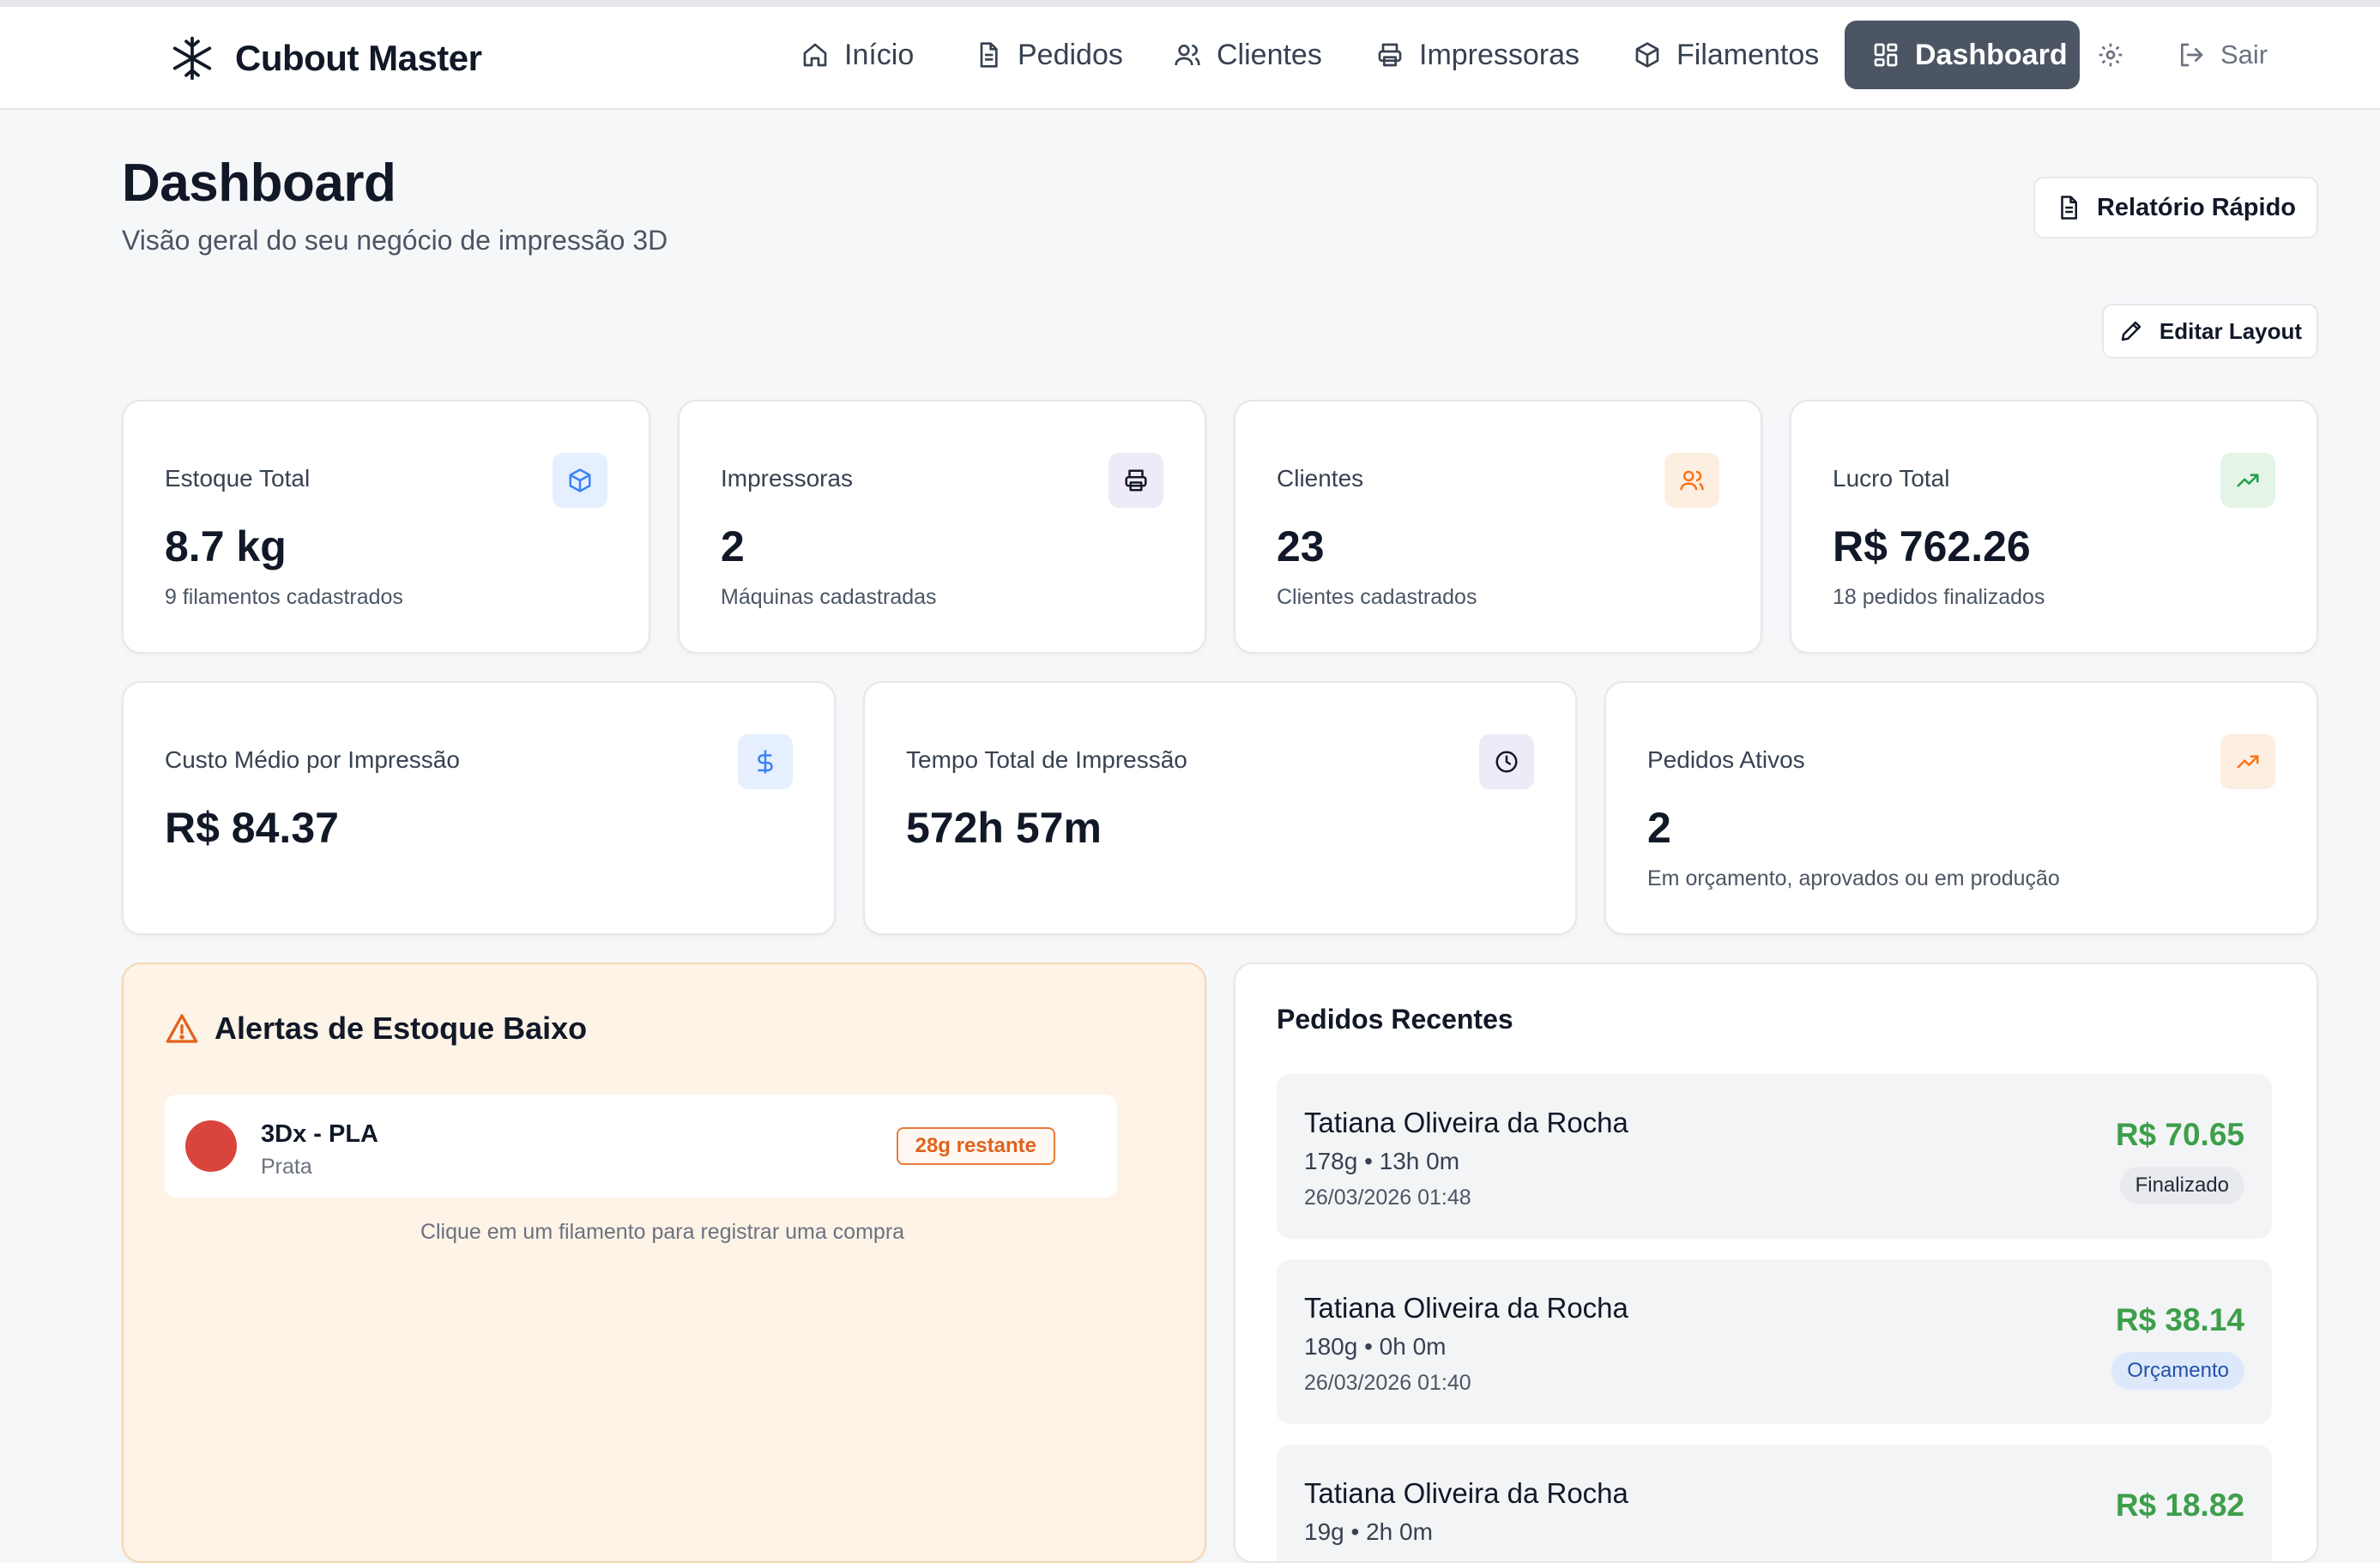 The height and width of the screenshot is (1563, 2380). I want to click on window-top-border, so click(1190, 3).